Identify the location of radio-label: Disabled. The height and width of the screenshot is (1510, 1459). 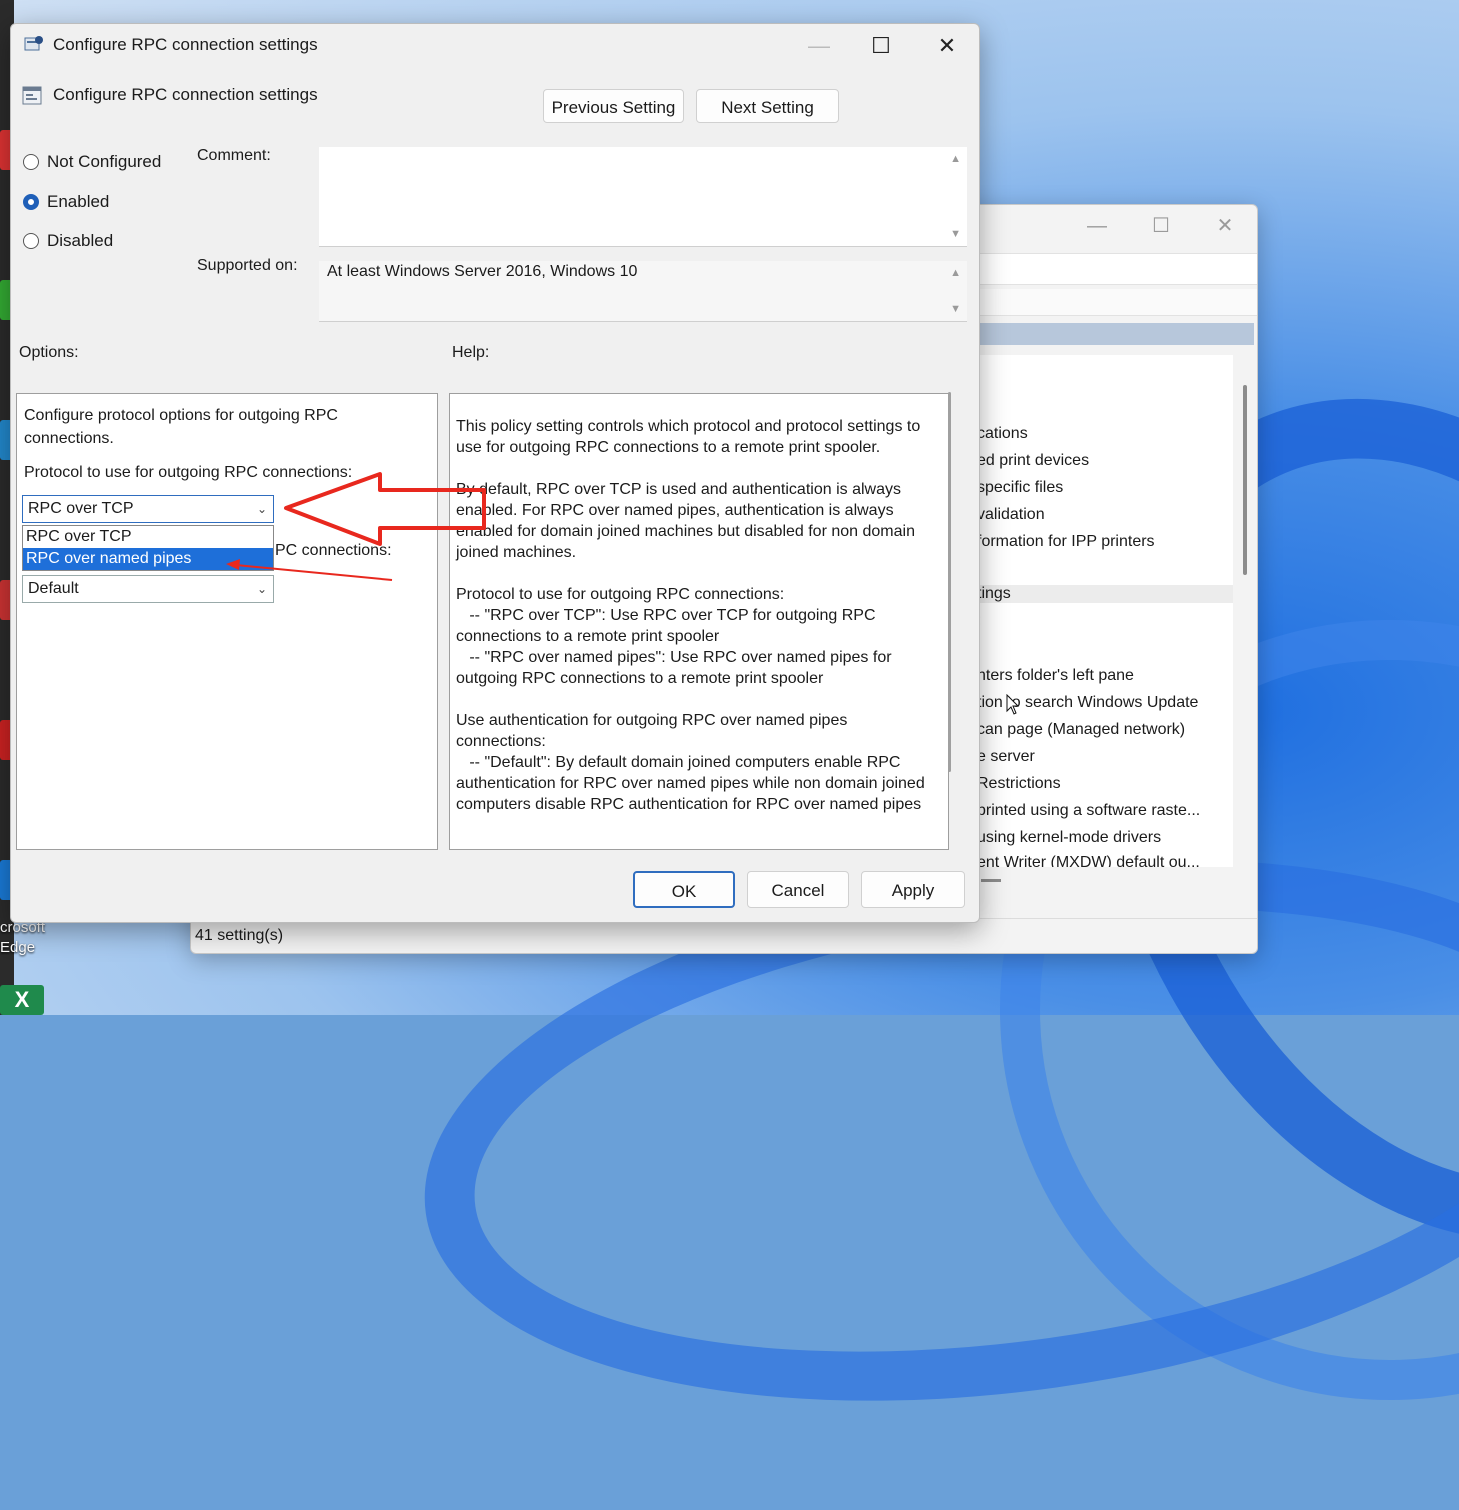
(80, 240).